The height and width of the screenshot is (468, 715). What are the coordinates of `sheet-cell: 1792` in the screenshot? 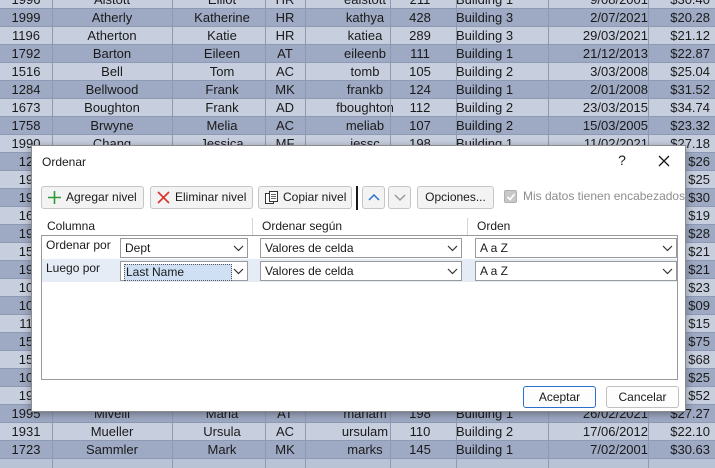 It's located at (26, 54).